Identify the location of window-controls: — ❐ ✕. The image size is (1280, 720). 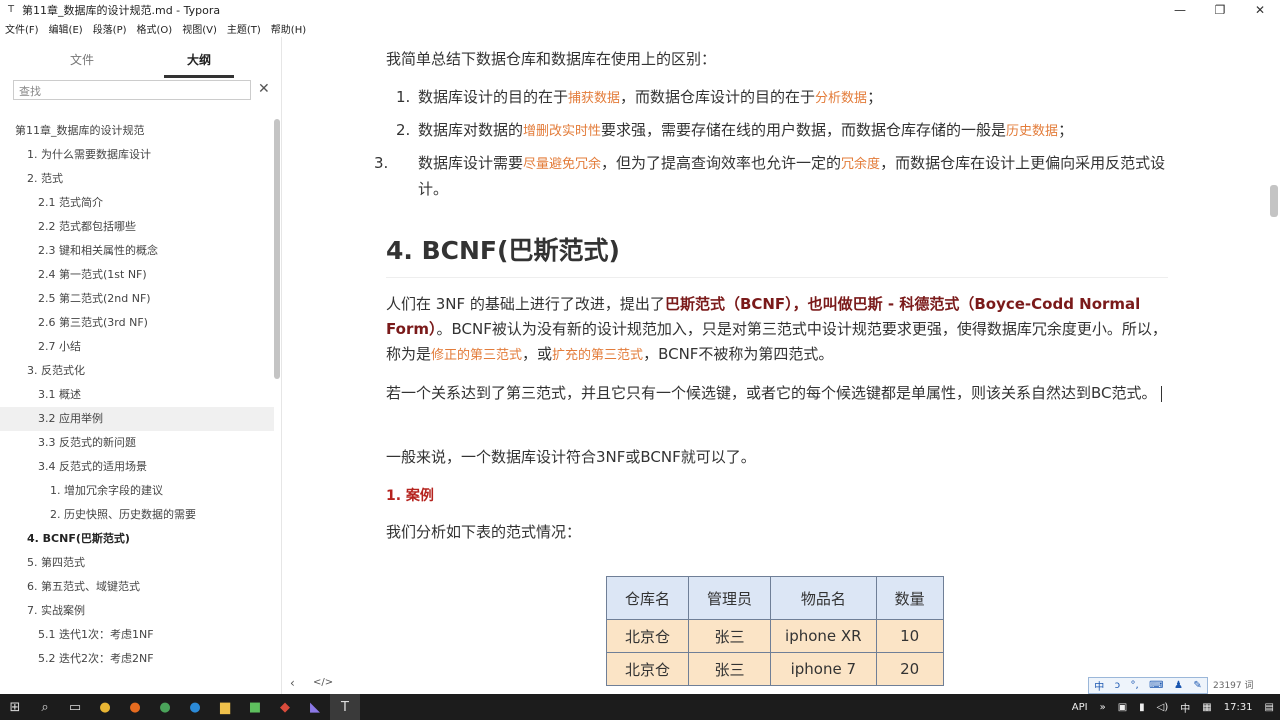
(1220, 10).